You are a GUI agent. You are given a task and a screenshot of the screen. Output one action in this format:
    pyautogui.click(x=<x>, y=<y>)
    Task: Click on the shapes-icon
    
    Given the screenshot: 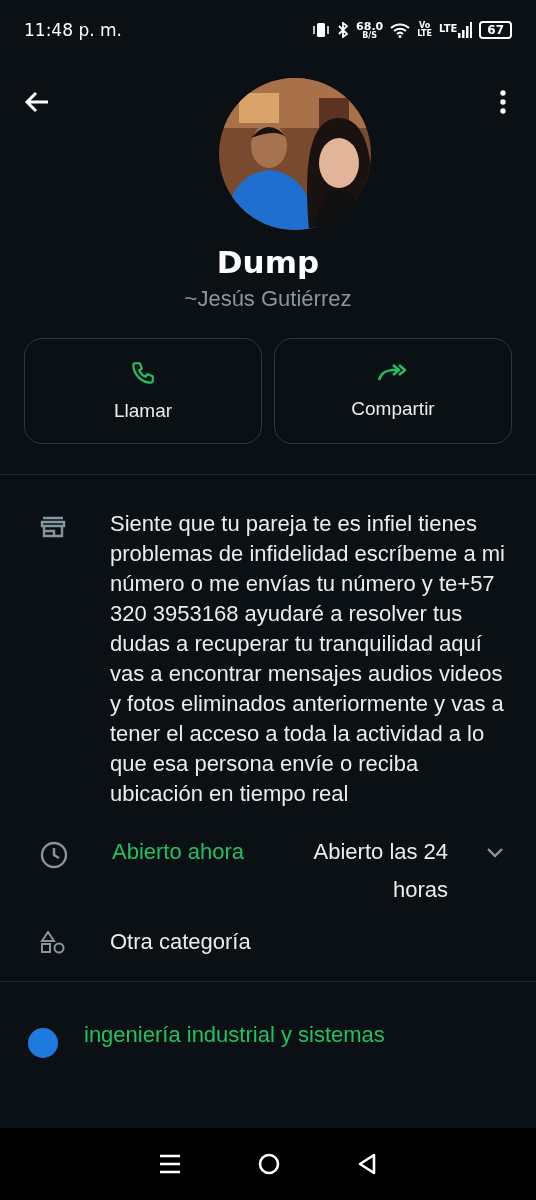 What is the action you would take?
    pyautogui.click(x=53, y=942)
    